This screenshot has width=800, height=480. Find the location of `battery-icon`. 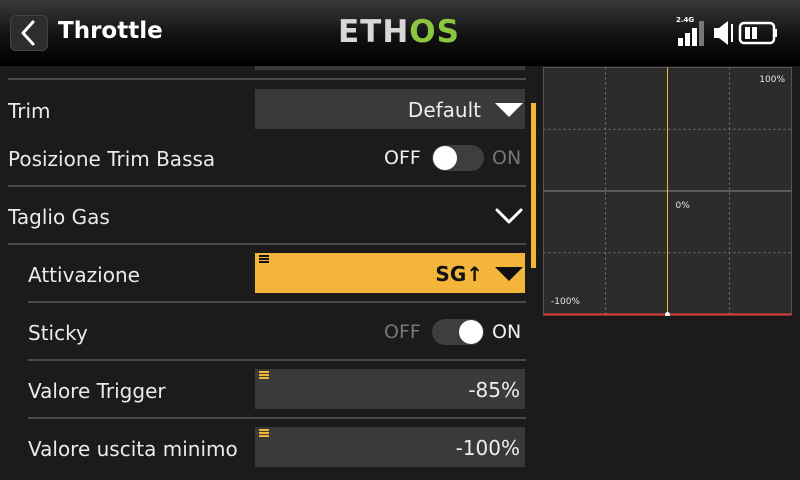

battery-icon is located at coordinates (757, 33).